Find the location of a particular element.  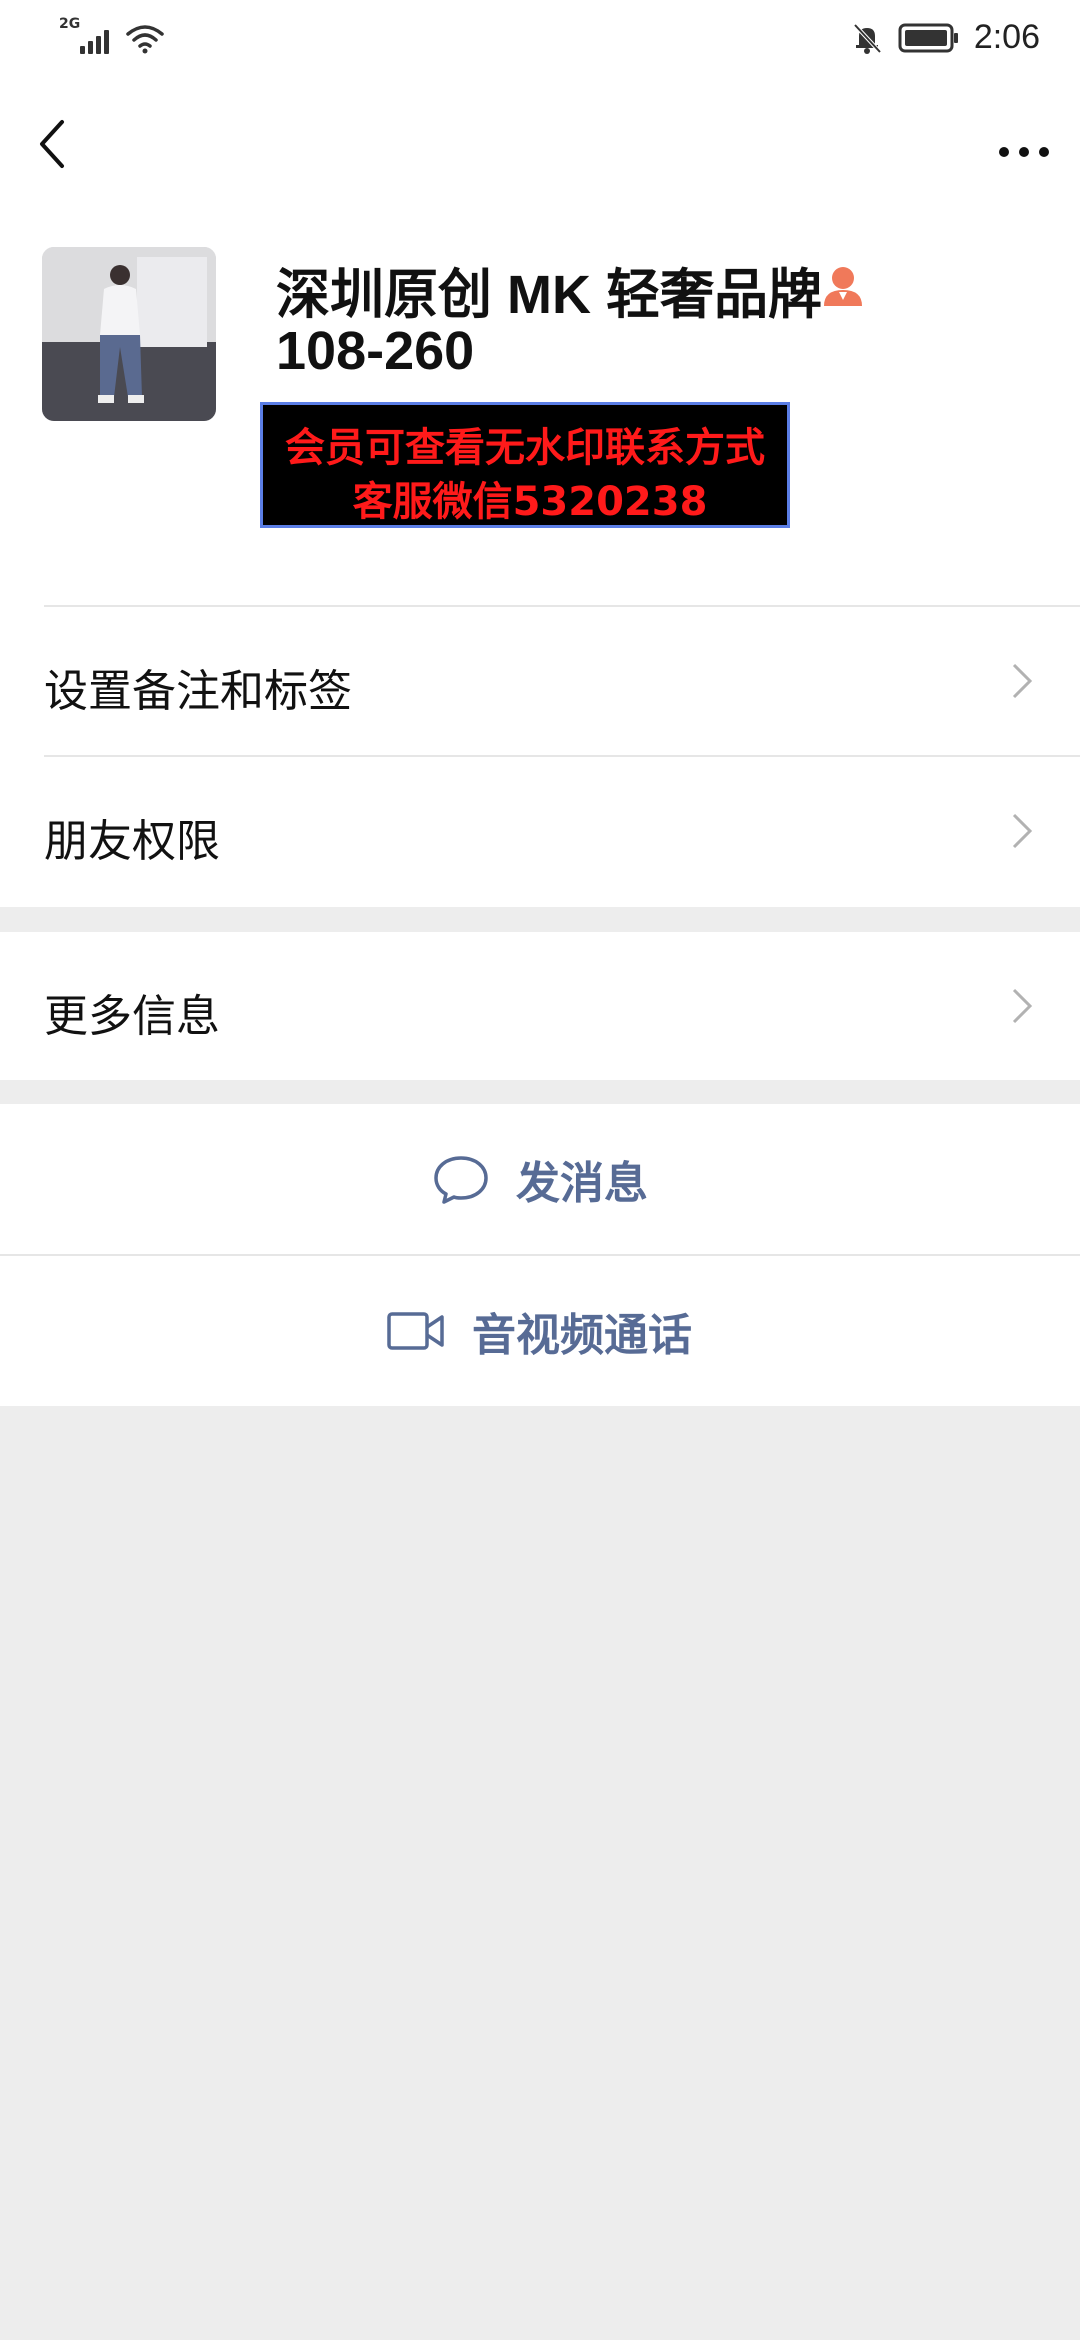

wifi-icon is located at coordinates (145, 39).